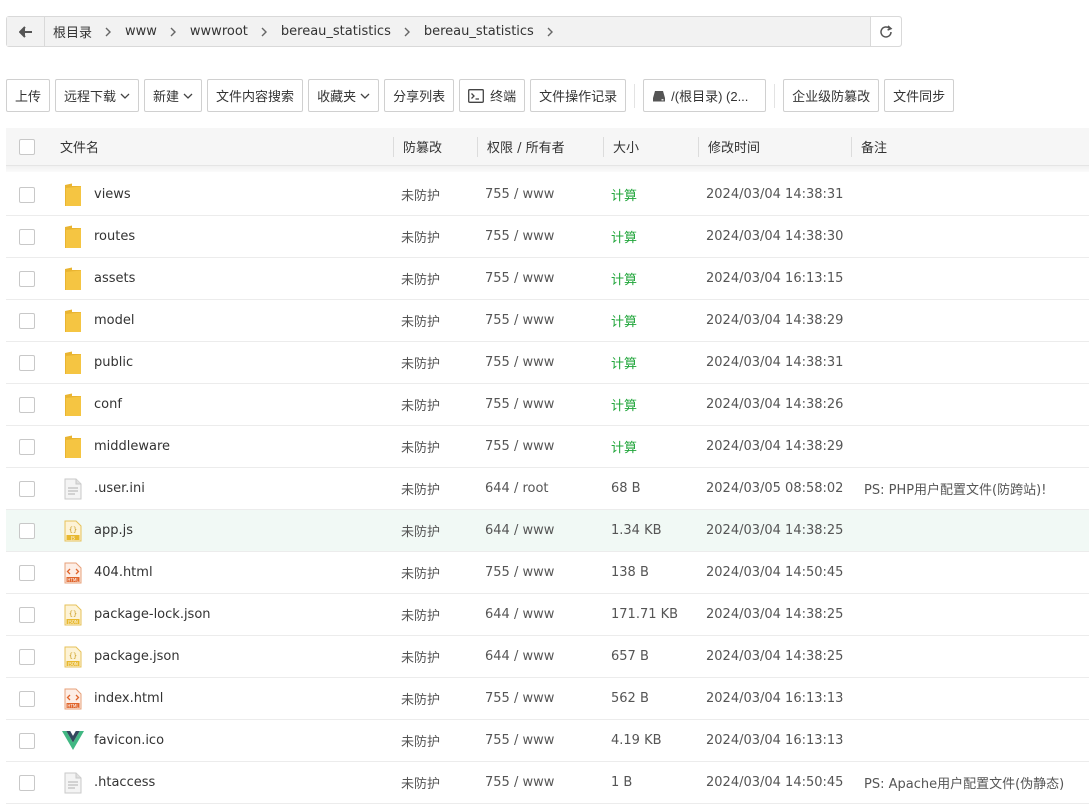 The image size is (1089, 807). What do you see at coordinates (27, 146) in the screenshot?
I see `select-all-checkbox` at bounding box center [27, 146].